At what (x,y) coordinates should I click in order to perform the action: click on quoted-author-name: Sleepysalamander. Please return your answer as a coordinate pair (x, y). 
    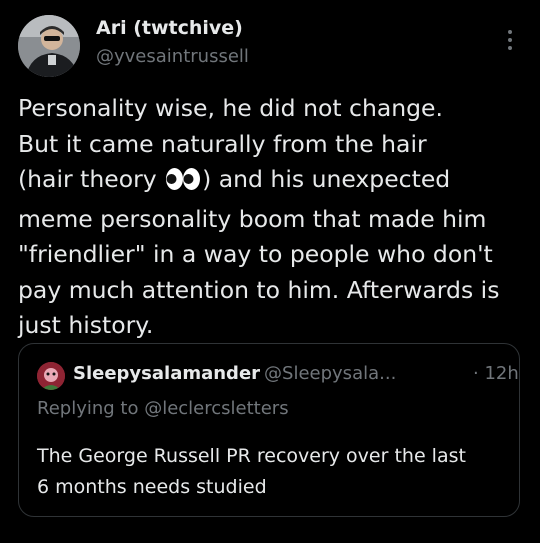
    Looking at the image, I should click on (166, 373).